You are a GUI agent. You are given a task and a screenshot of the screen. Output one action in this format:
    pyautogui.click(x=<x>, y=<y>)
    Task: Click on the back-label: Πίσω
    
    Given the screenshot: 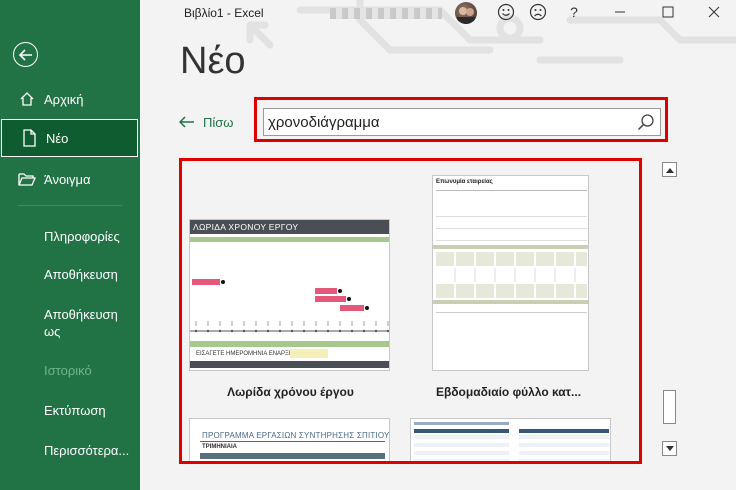 What is the action you would take?
    pyautogui.click(x=218, y=122)
    